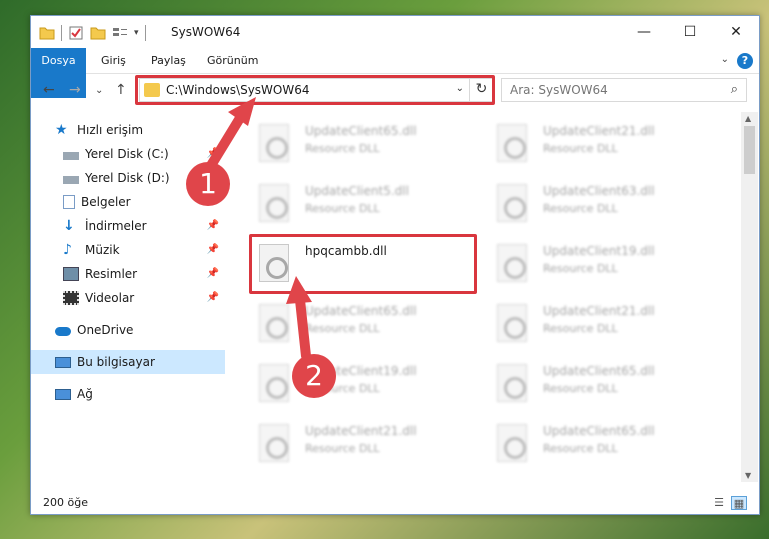 The width and height of the screenshot is (769, 539). I want to click on file-name: UpdateClient19.dll, so click(599, 251).